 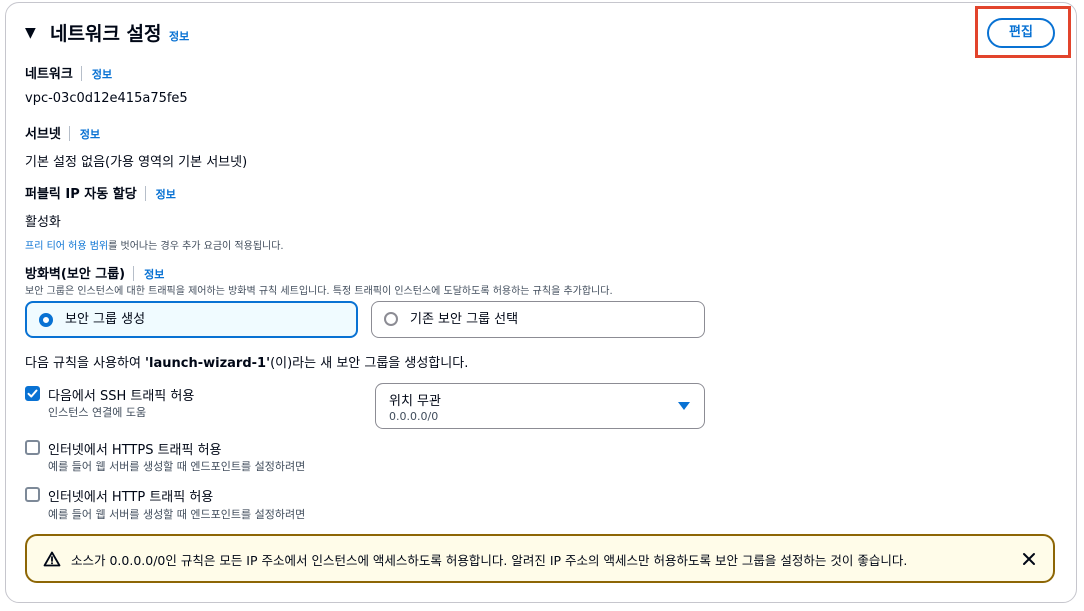 What do you see at coordinates (102, 74) in the screenshot?
I see `network-info-link: 정보` at bounding box center [102, 74].